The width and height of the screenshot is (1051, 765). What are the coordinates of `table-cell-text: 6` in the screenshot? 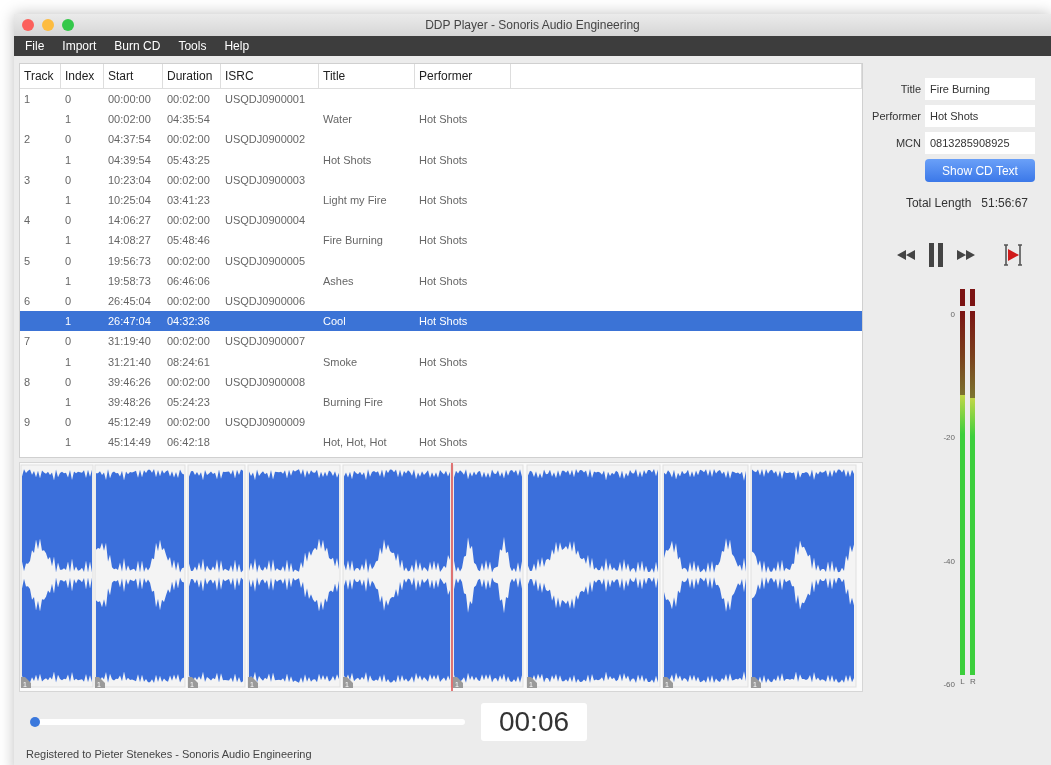 It's located at (27, 300).